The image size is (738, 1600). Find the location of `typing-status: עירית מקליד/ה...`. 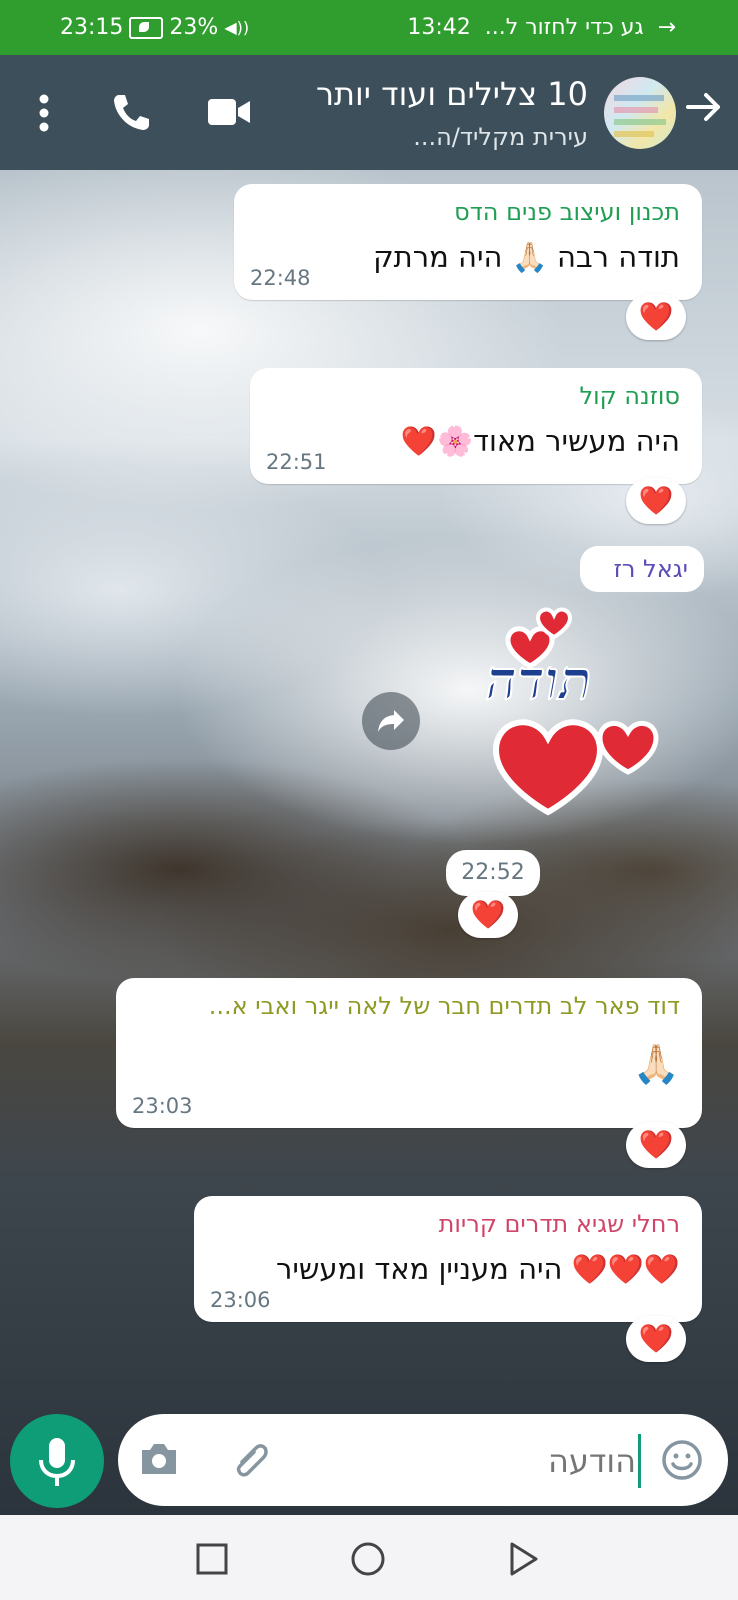

typing-status: עירית מקליד/ה... is located at coordinates (500, 137).